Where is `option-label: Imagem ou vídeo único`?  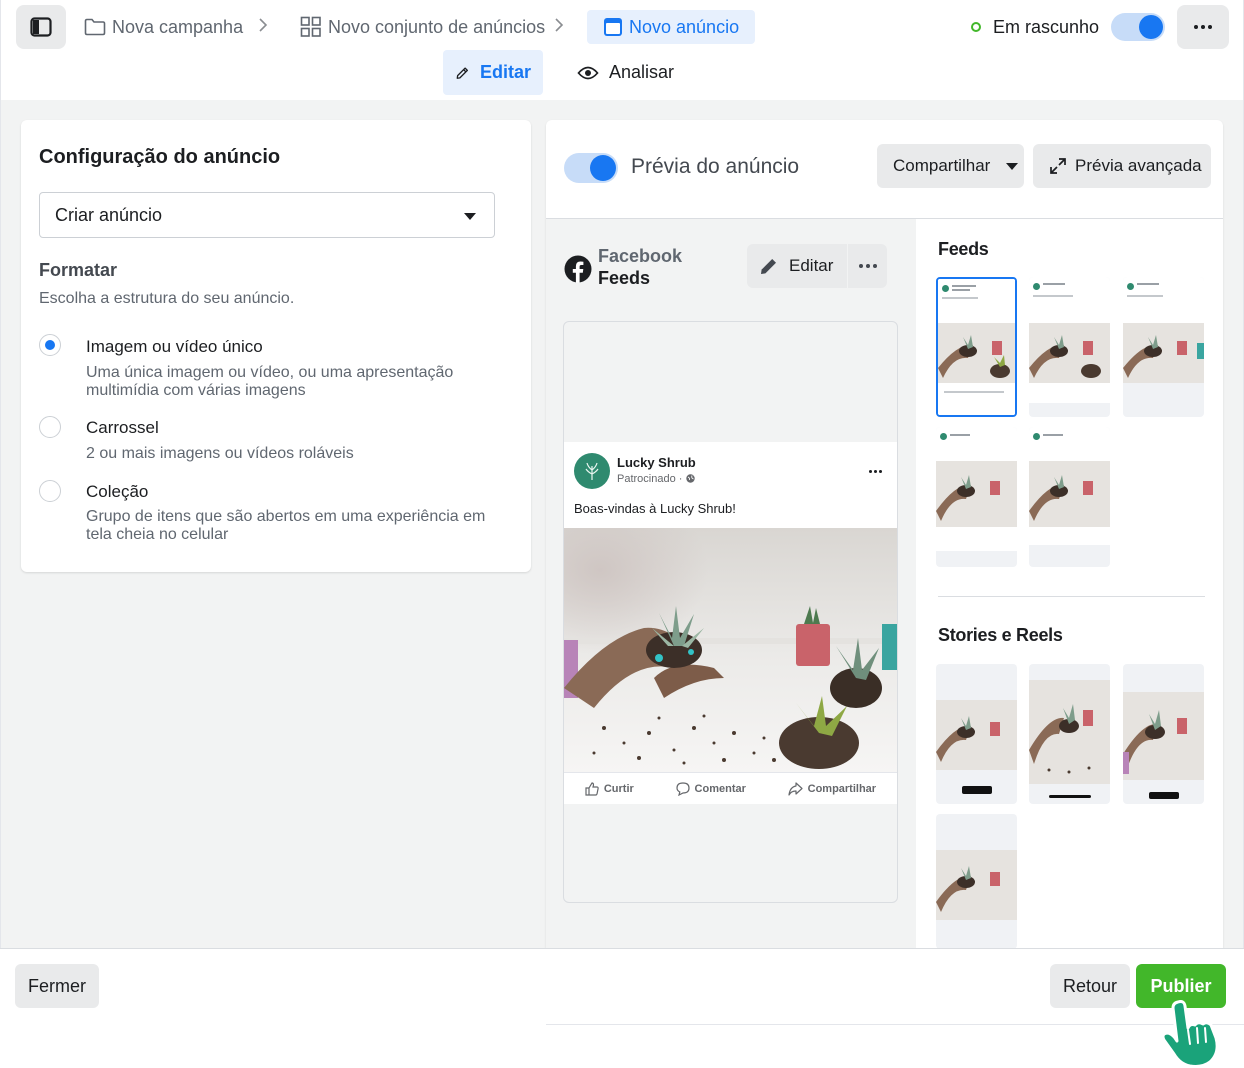 option-label: Imagem ou vídeo único is located at coordinates (174, 346).